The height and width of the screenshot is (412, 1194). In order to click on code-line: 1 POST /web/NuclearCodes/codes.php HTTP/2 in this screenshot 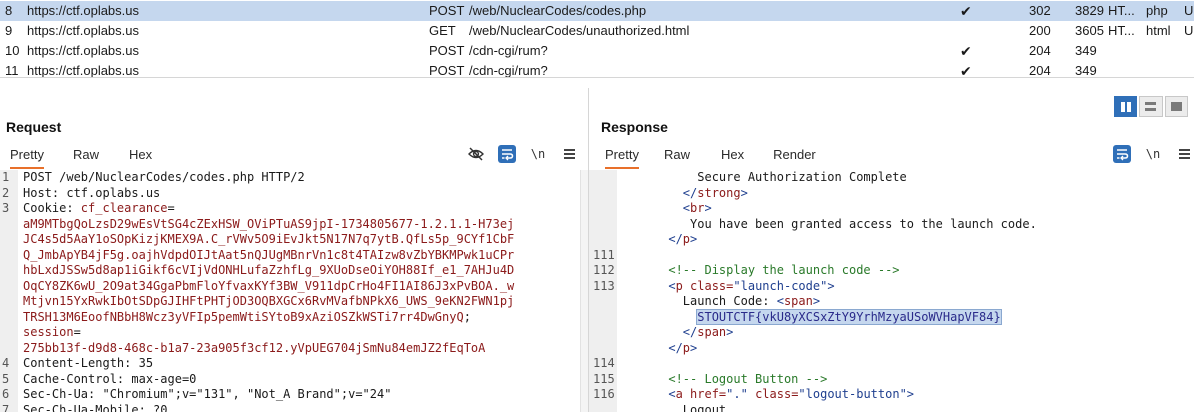, I will do `click(290, 178)`.